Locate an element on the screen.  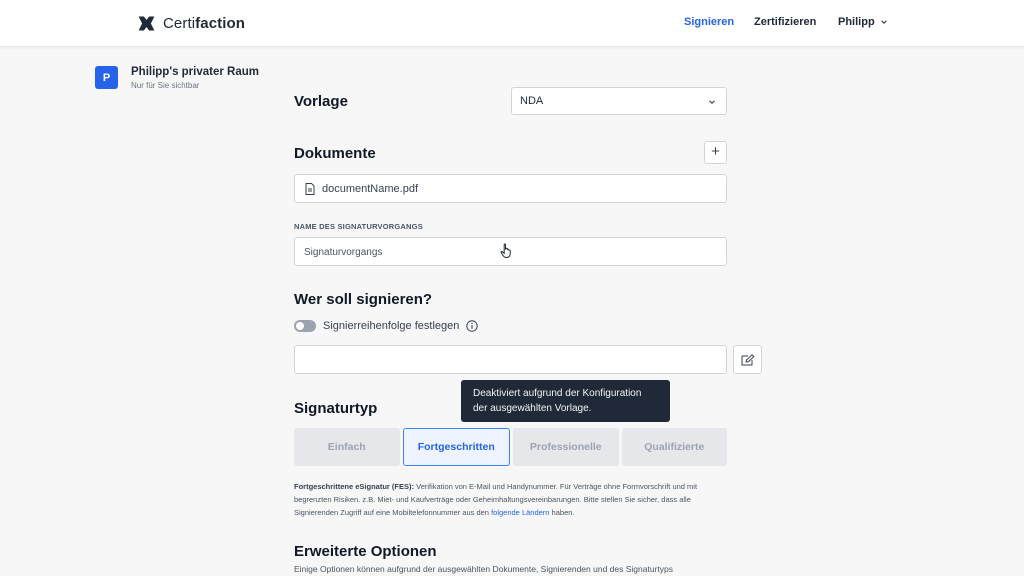
description-end: haben. is located at coordinates (562, 512).